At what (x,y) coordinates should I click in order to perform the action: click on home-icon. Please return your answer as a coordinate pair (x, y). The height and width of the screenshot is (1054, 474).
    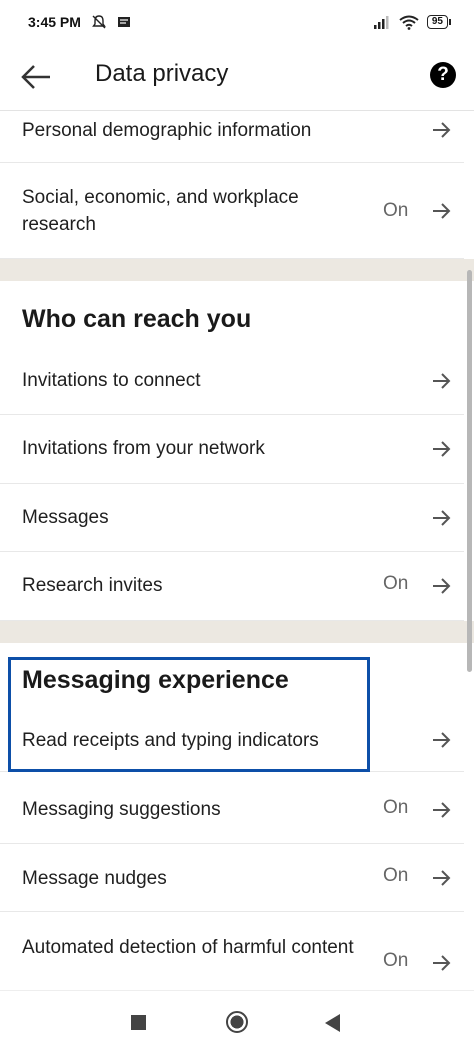
    Looking at the image, I should click on (237, 1022).